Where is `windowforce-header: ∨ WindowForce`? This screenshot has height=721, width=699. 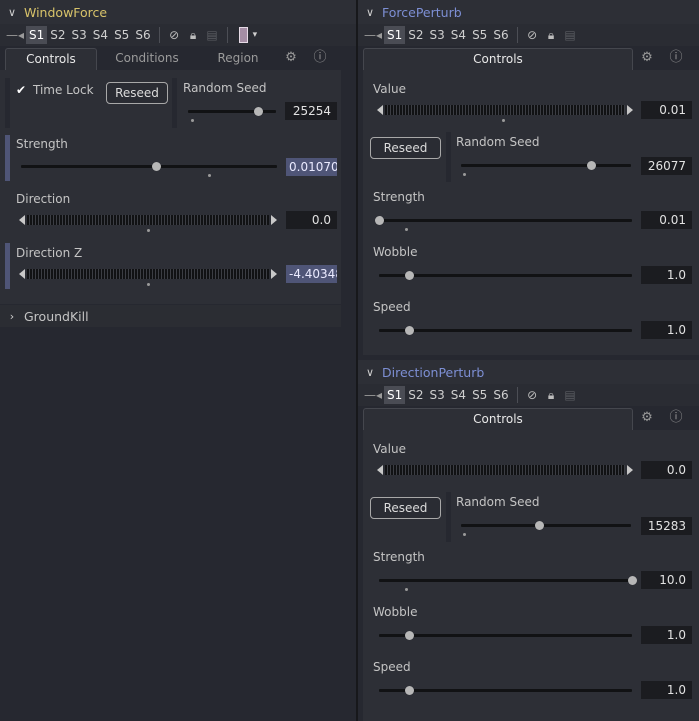 windowforce-header: ∨ WindowForce is located at coordinates (178, 12).